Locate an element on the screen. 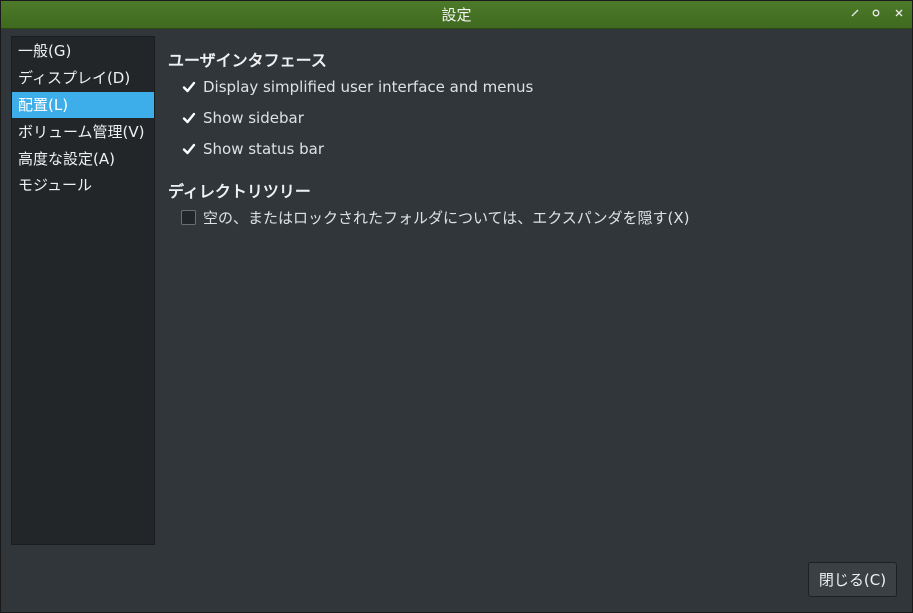  show-sidebar-checkbox is located at coordinates (188, 117).